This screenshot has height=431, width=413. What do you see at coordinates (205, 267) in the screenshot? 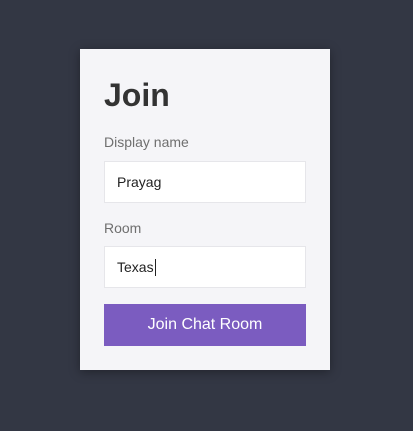
I see `room-input: Texas` at bounding box center [205, 267].